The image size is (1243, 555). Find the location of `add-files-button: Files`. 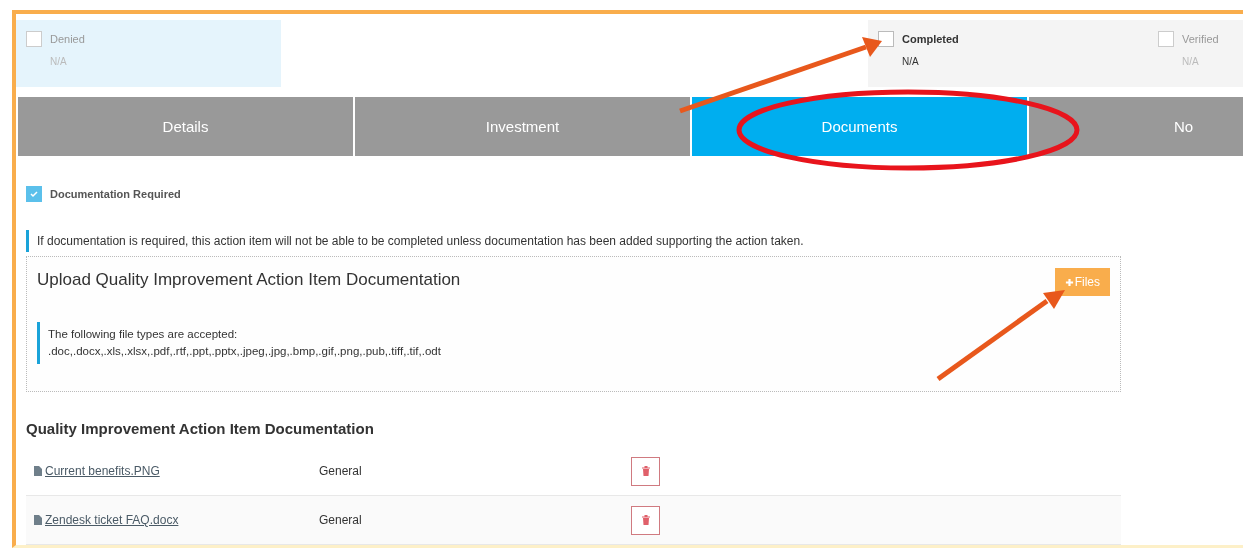

add-files-button: Files is located at coordinates (1082, 282).